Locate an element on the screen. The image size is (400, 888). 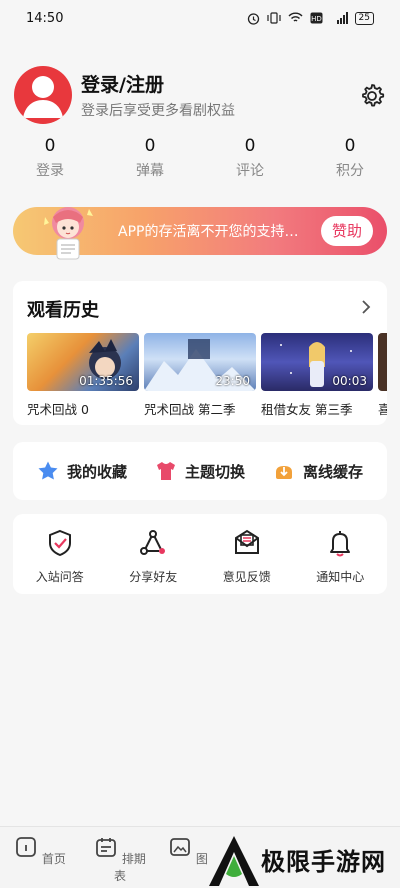
stat-label: 评论 is located at coordinates (250, 171).